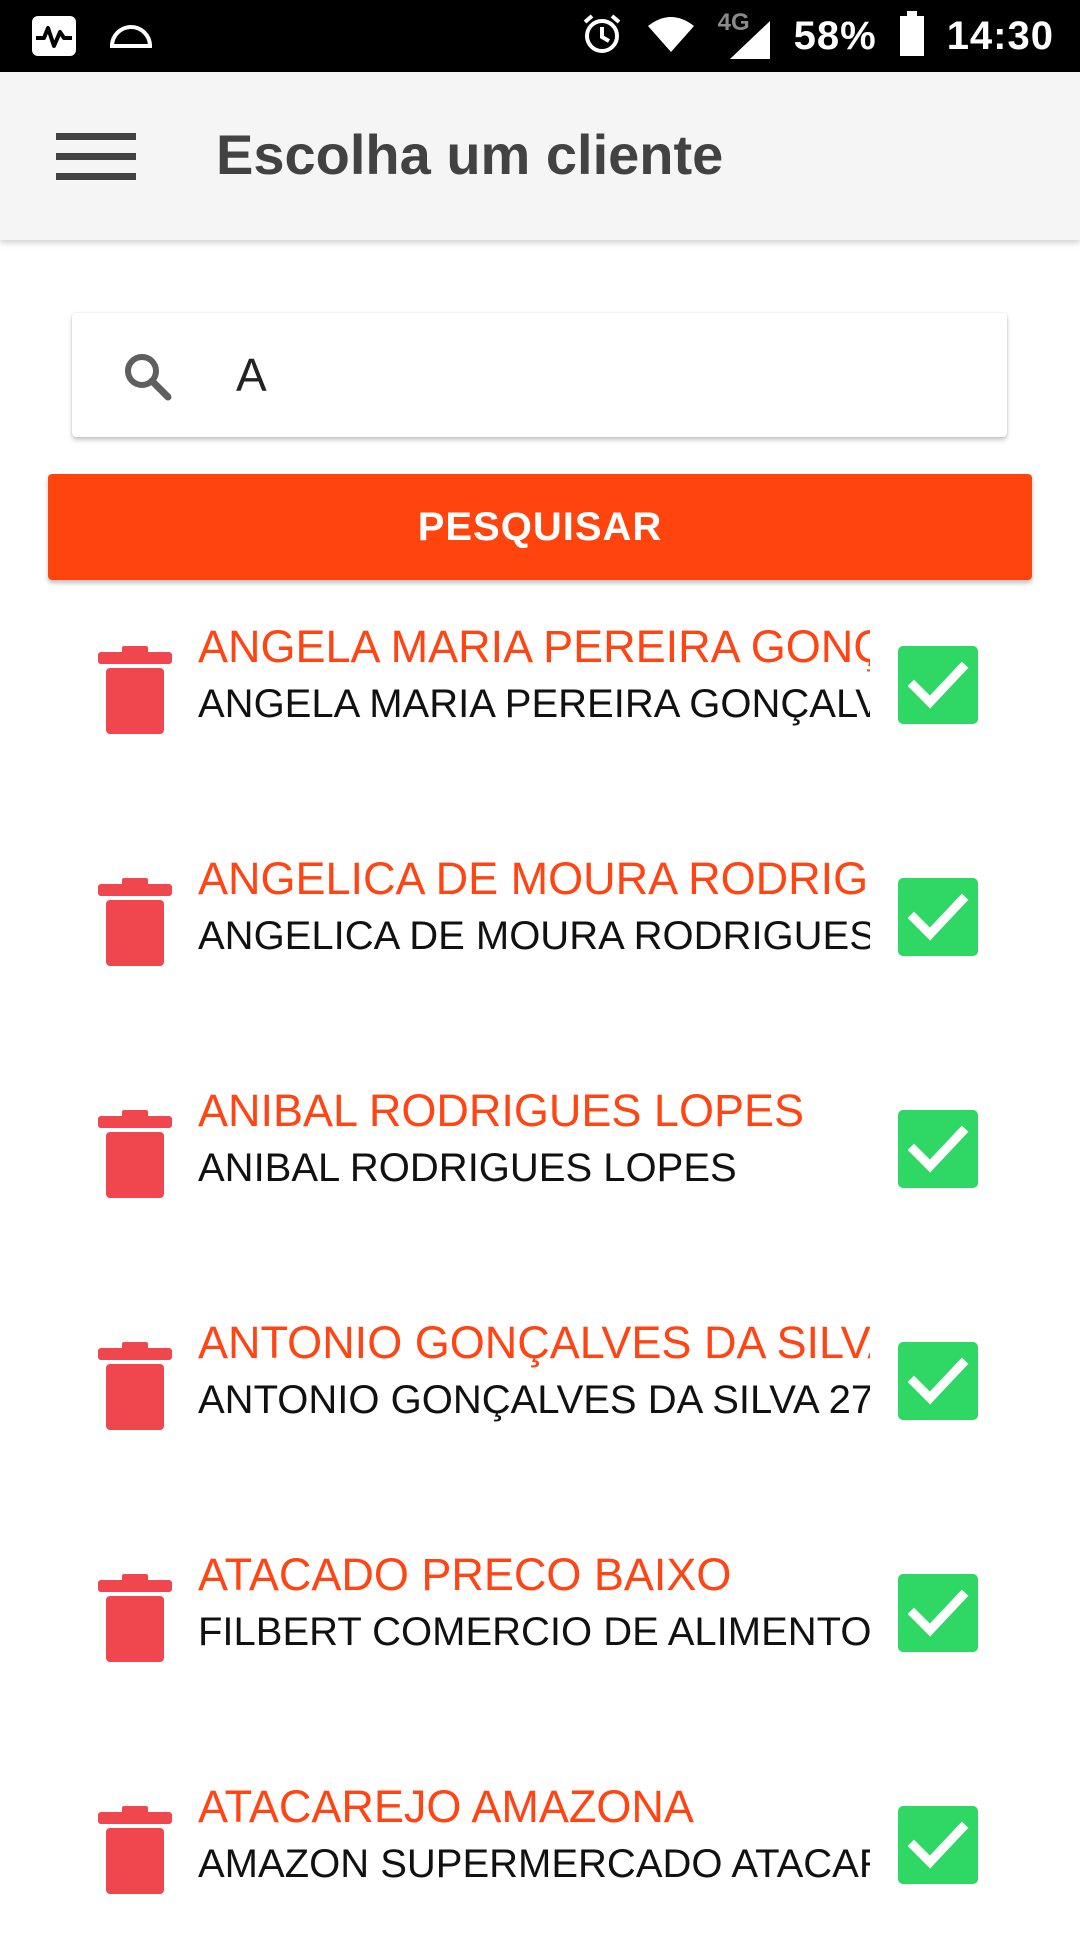  I want to click on client-legal-name: ANTONIO GONÇALVES DA SILVA 27, so click(534, 1400).